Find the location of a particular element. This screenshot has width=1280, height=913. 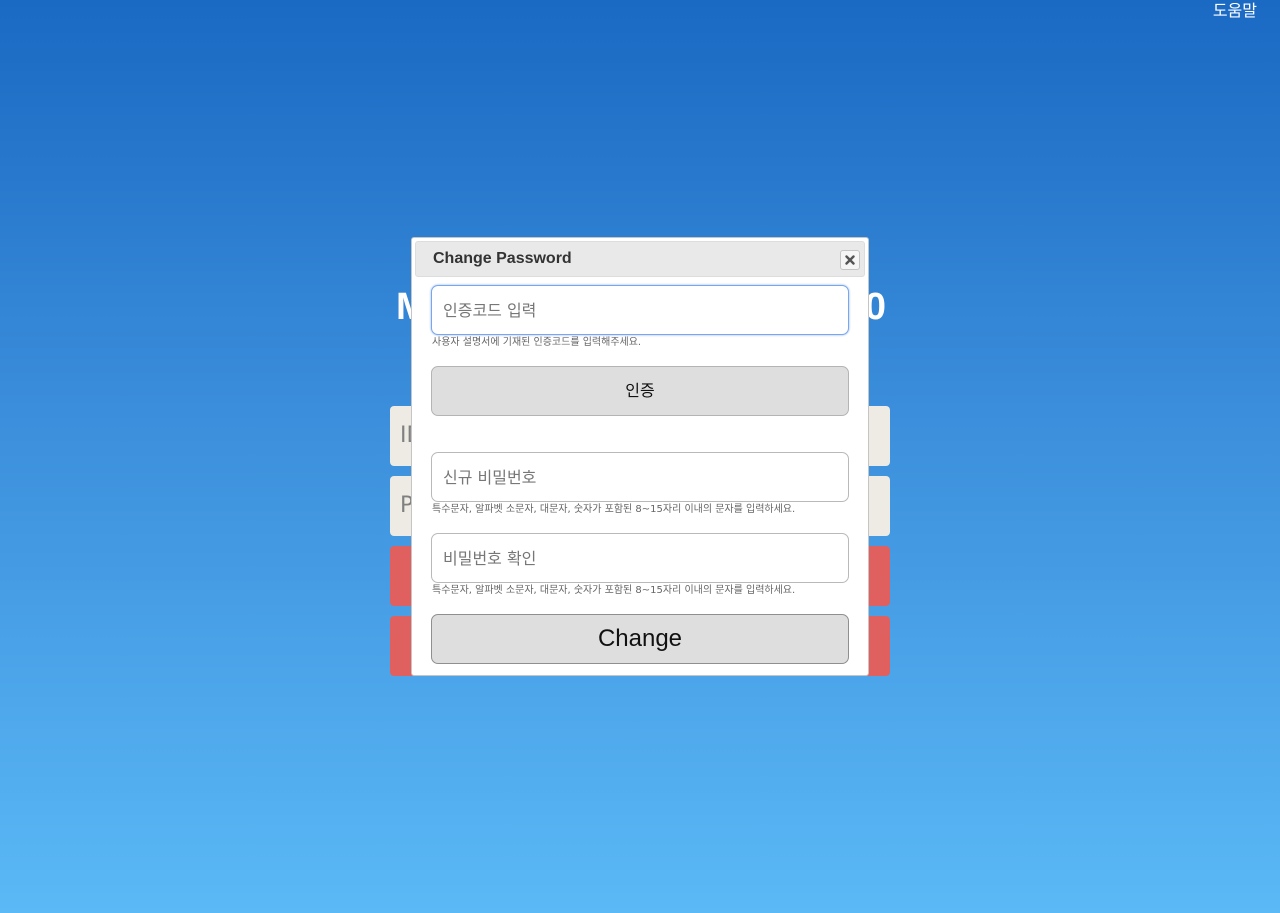

new-password-input is located at coordinates (640, 477).